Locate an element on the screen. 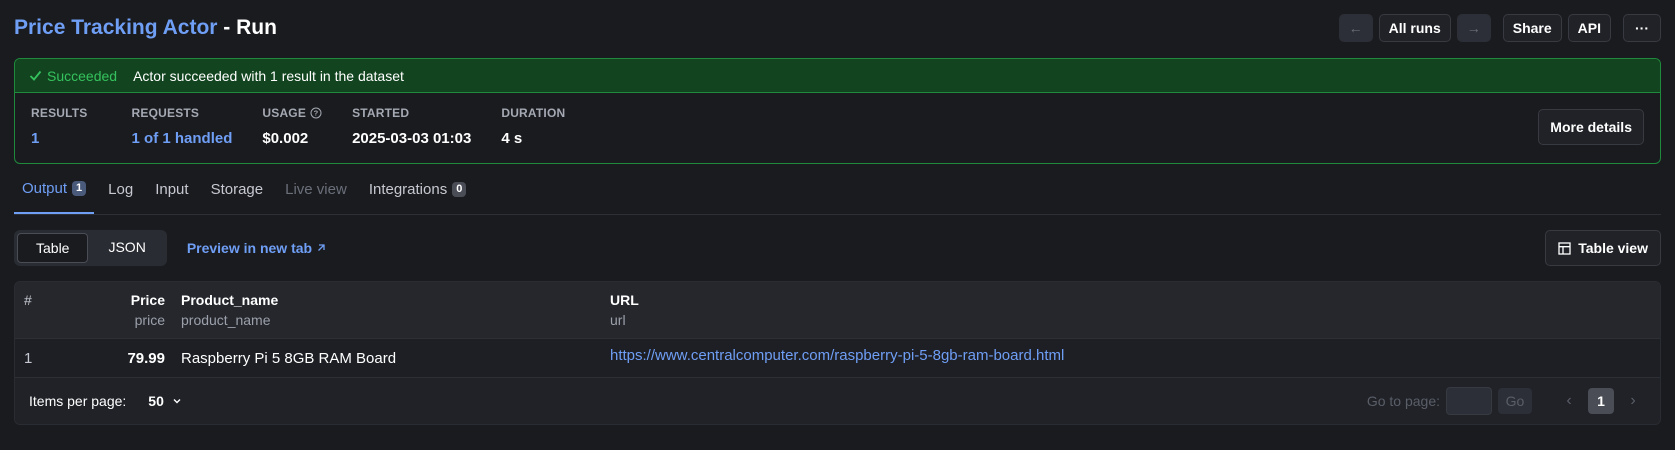 This screenshot has width=1675, height=450. output-toolbar: Table JSON Preview in new tab Table view is located at coordinates (837, 248).